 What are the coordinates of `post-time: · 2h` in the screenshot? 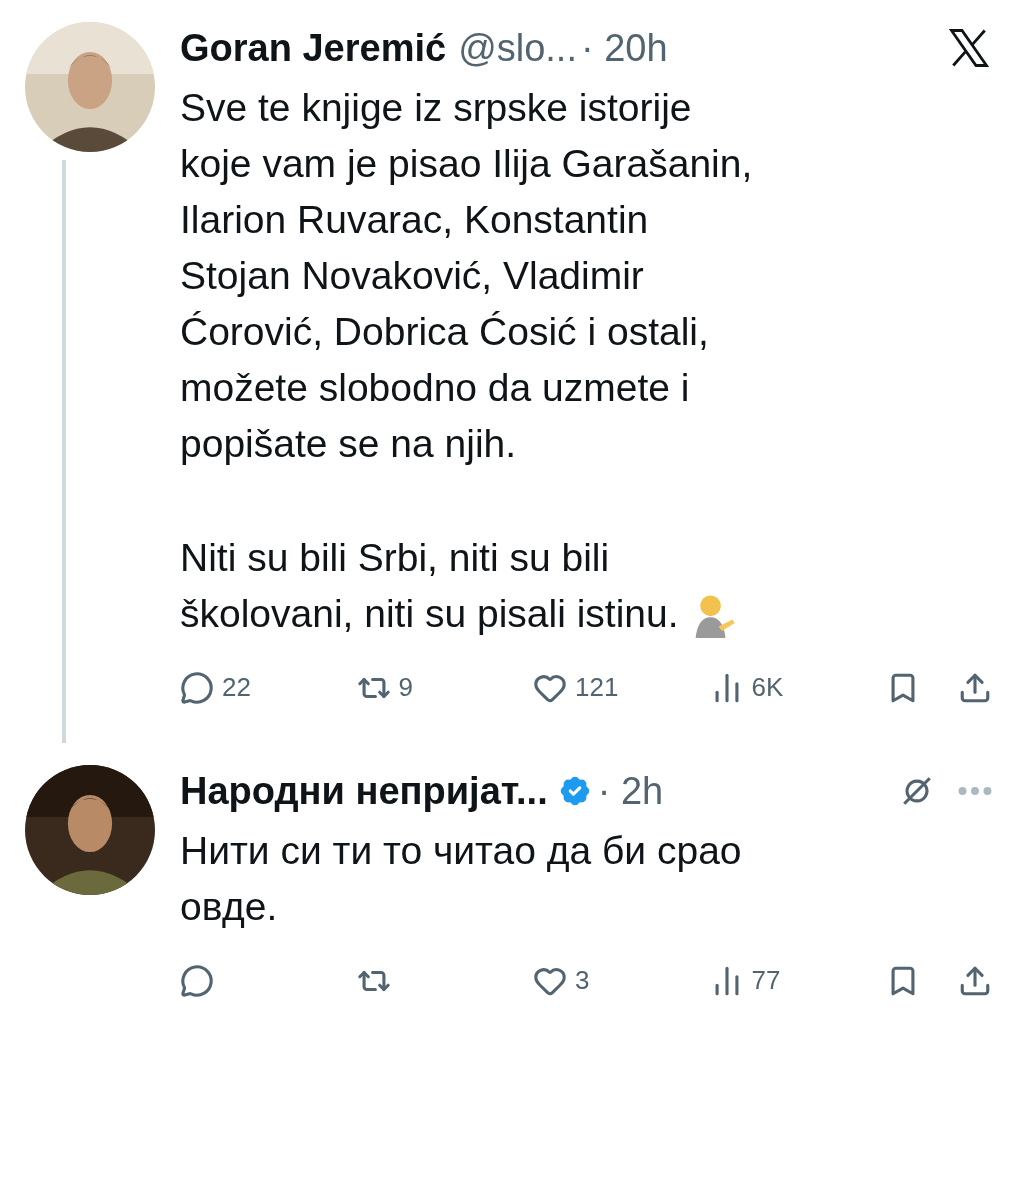 It's located at (630, 791).